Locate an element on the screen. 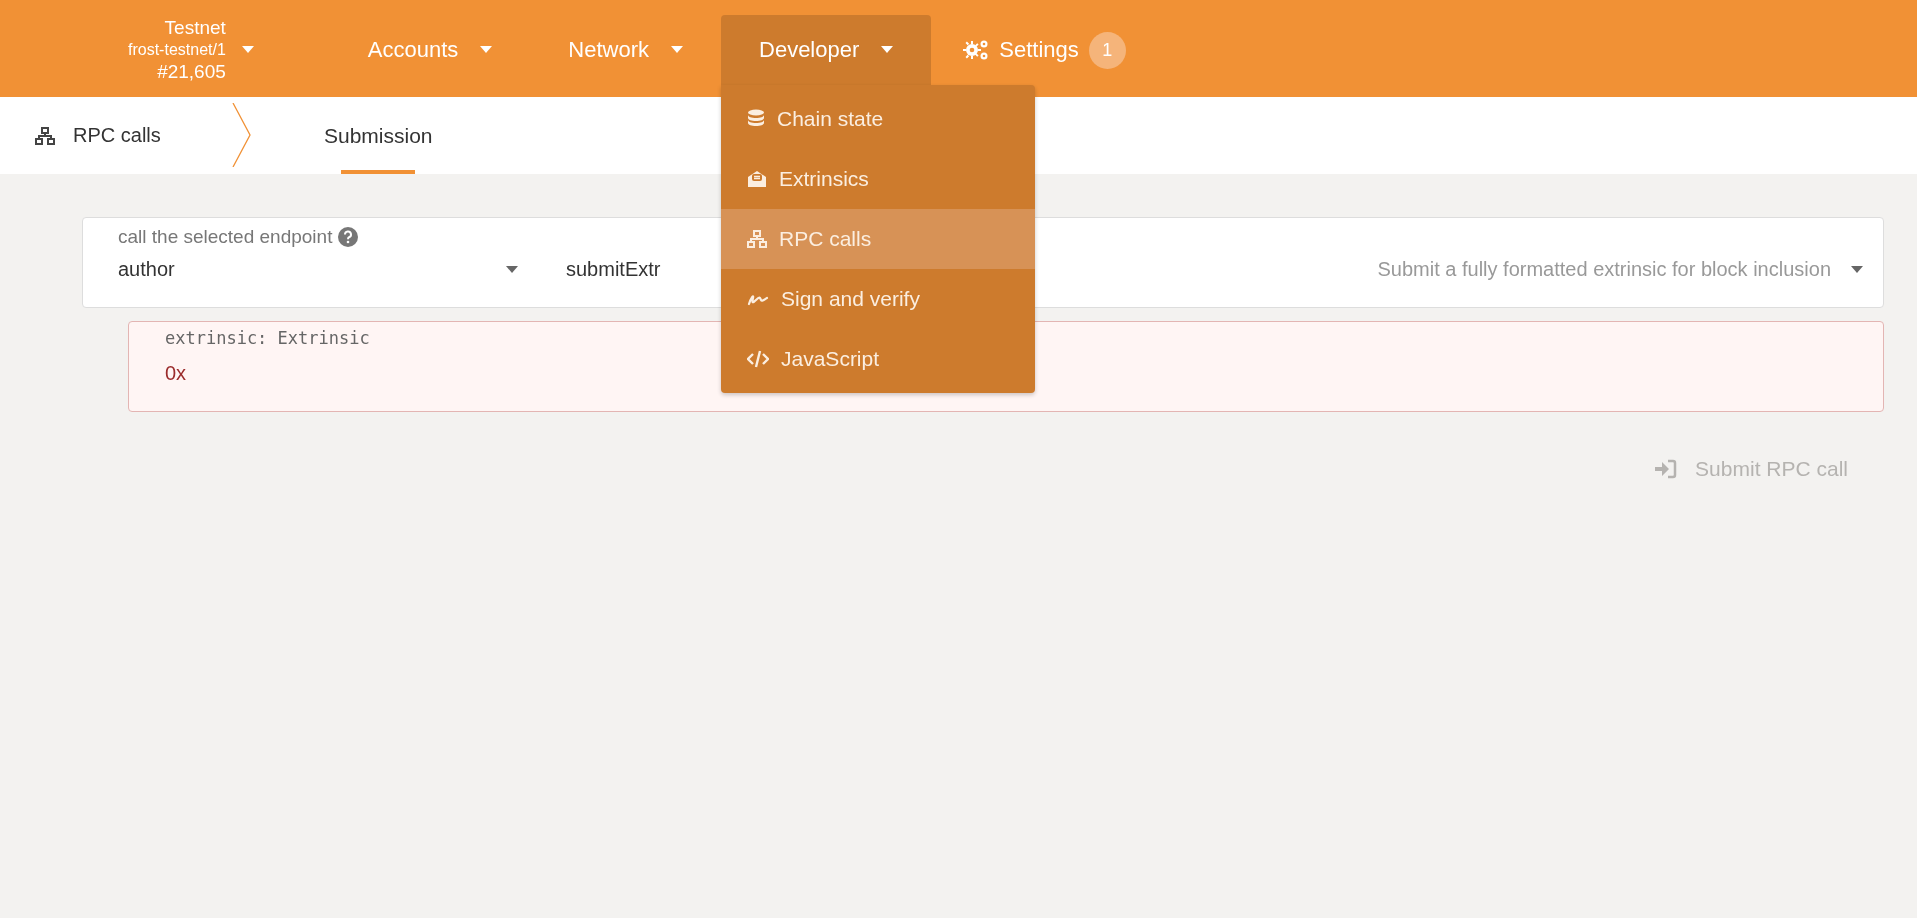 The width and height of the screenshot is (1917, 918). block-number: #21,605 is located at coordinates (191, 72).